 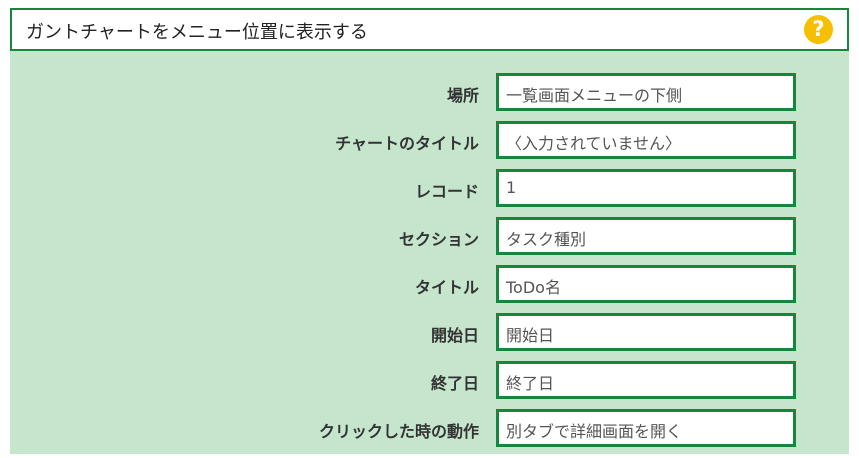 I want to click on location-field: 一覧画面メニューの下側, so click(x=646, y=92).